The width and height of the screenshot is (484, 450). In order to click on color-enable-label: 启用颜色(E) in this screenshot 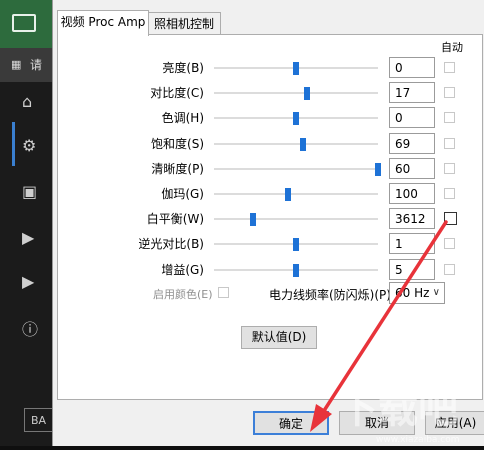, I will do `click(183, 294)`.